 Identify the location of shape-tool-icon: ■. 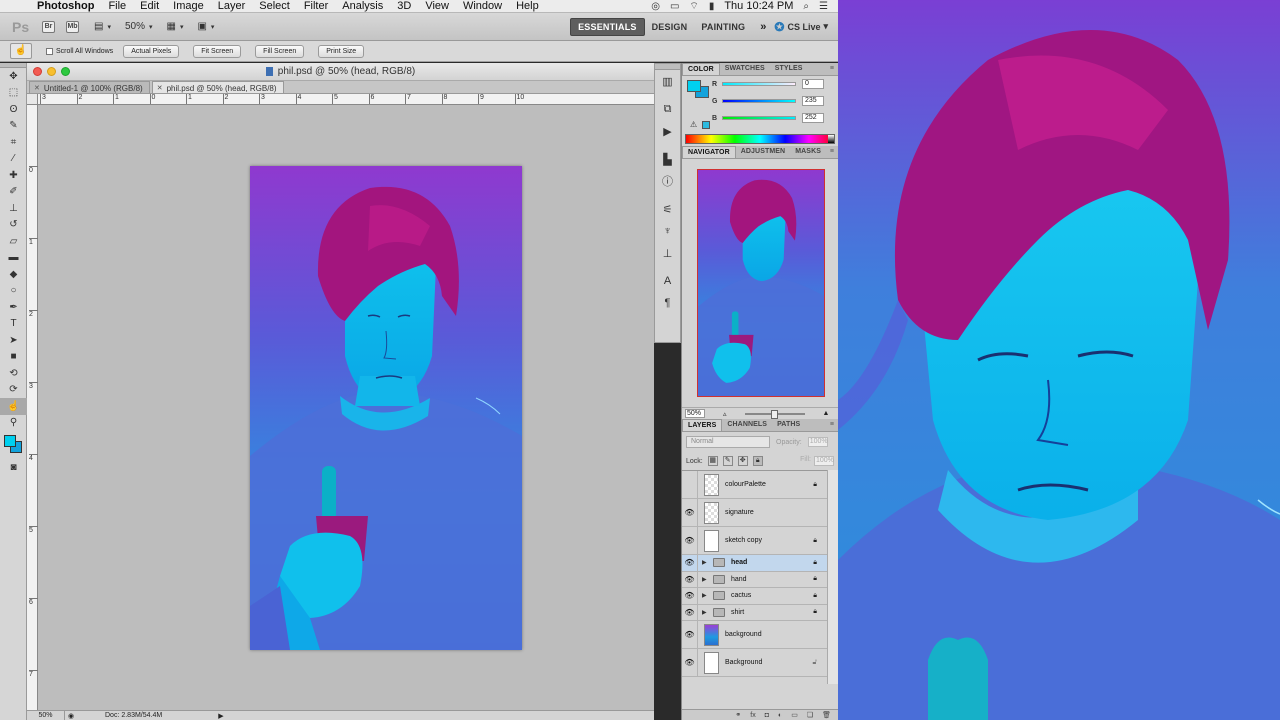
(13, 357).